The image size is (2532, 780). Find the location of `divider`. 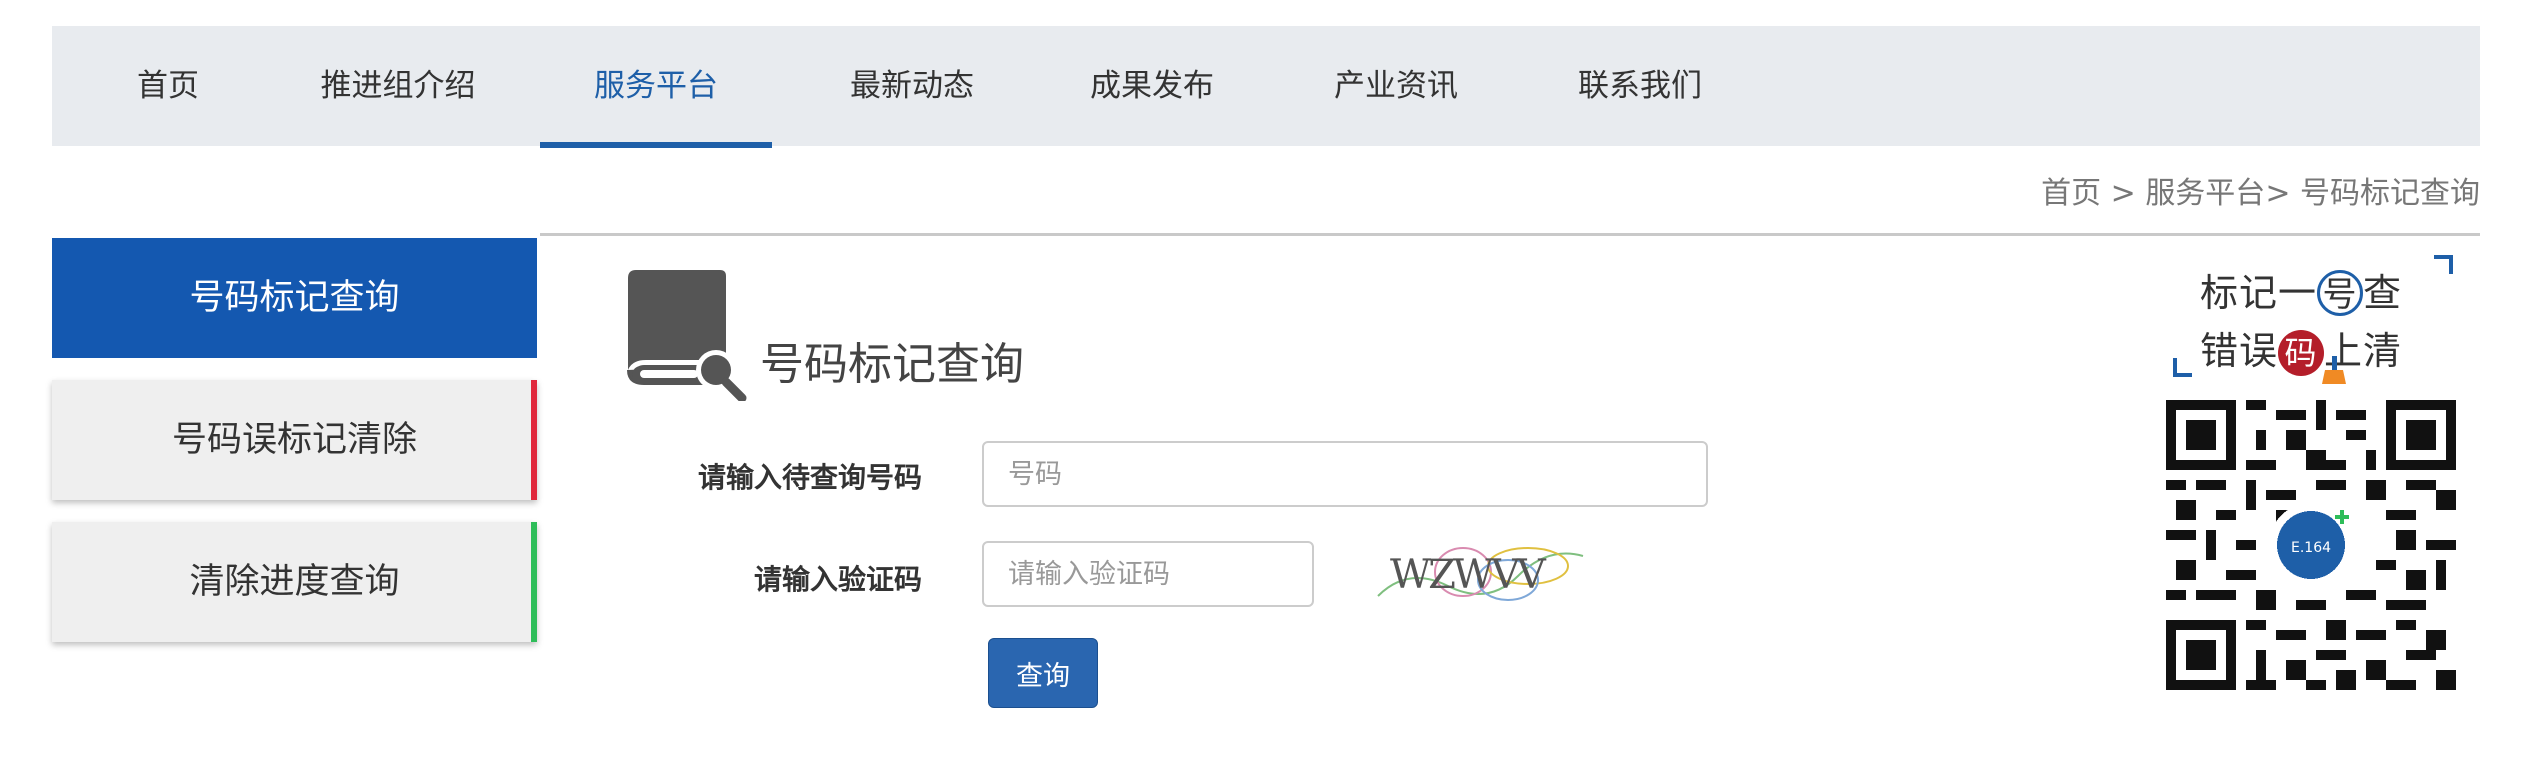

divider is located at coordinates (1510, 234).